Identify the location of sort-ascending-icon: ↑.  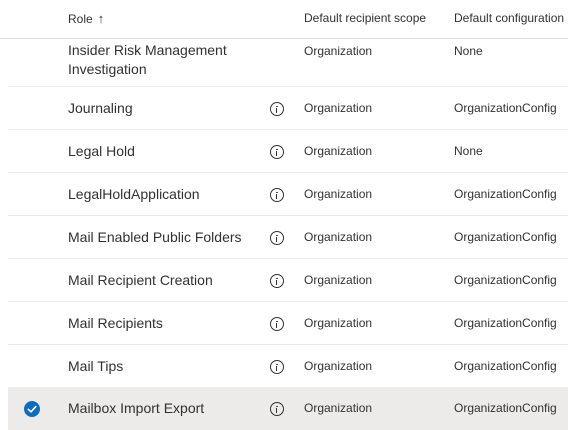
(101, 18).